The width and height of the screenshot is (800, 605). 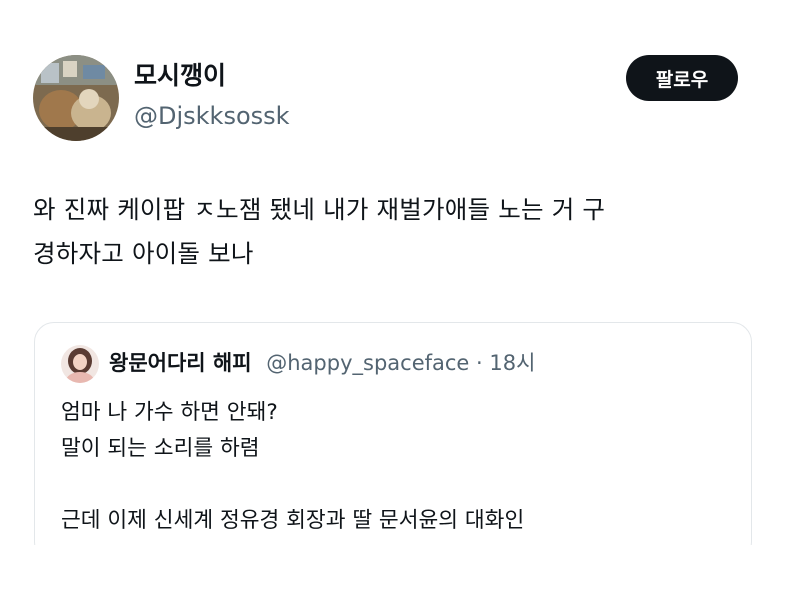 I want to click on avatar-image, so click(x=76, y=98).